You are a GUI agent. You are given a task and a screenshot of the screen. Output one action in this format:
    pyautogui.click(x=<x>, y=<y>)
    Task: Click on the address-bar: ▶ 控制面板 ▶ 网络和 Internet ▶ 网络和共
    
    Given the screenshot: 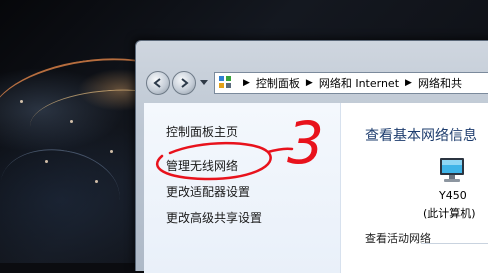 What is the action you would take?
    pyautogui.click(x=351, y=83)
    